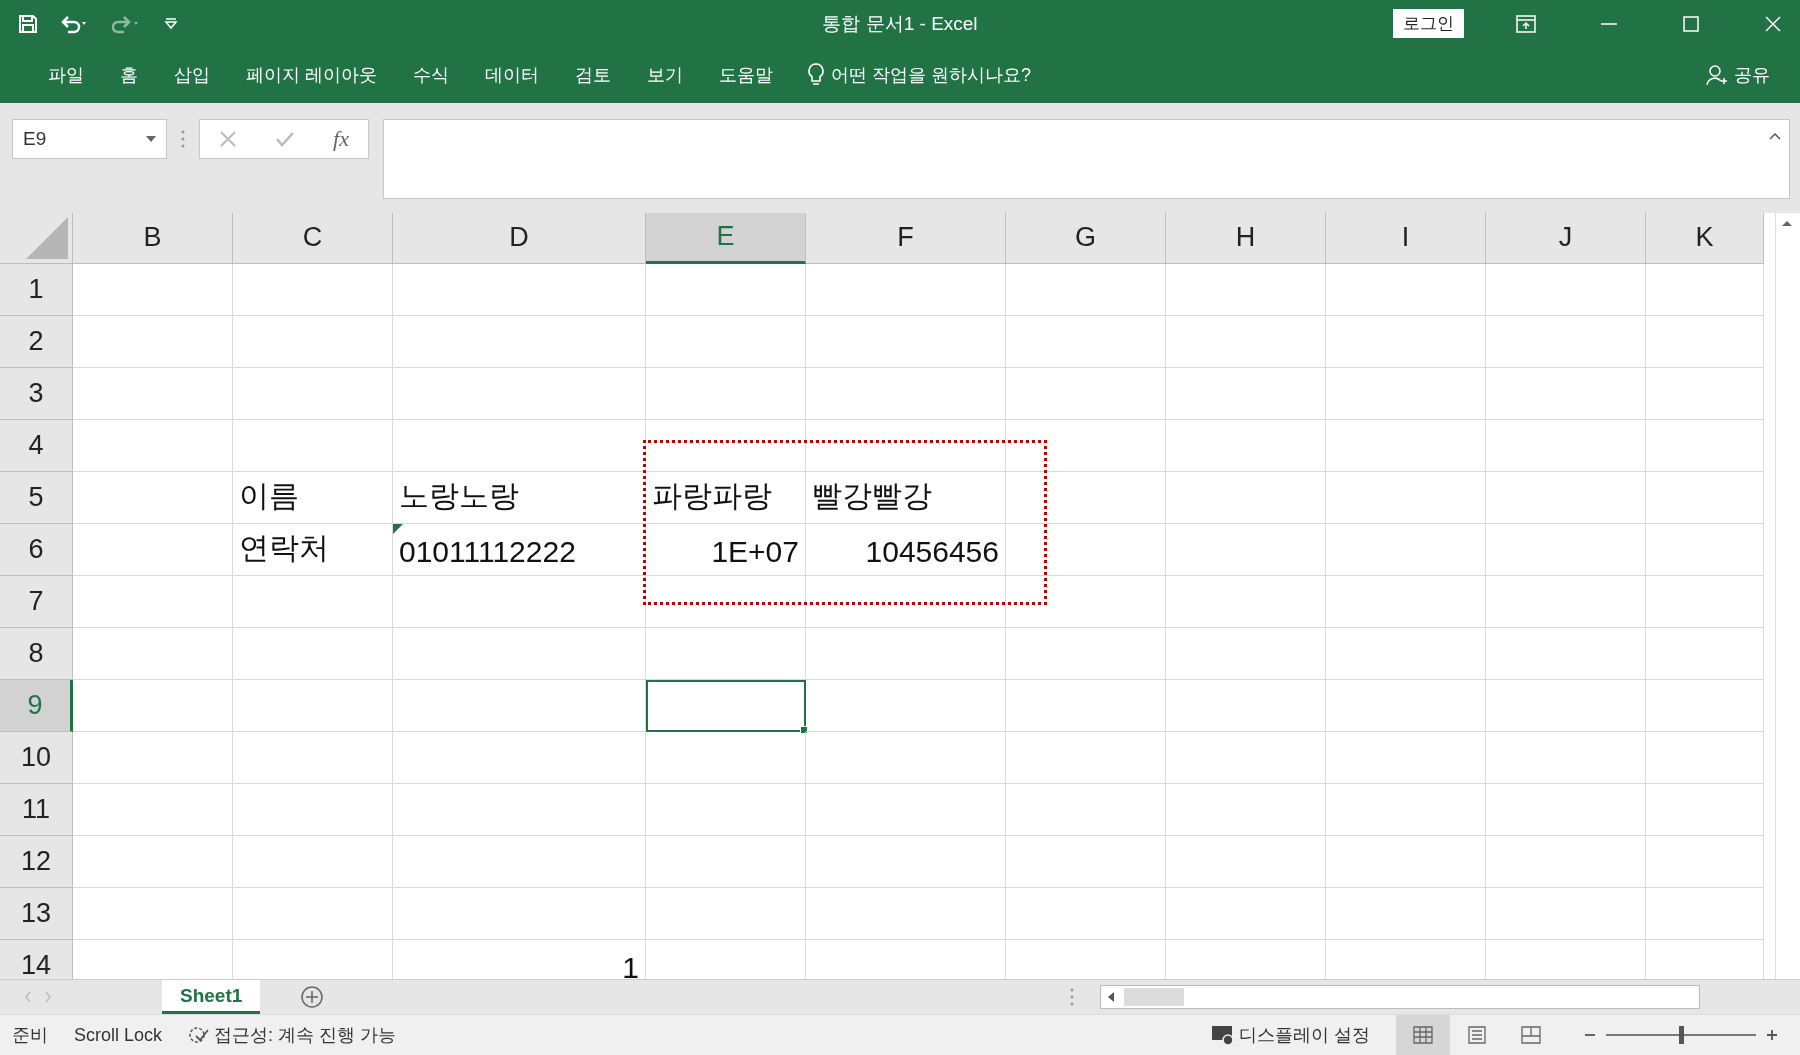 This screenshot has height=1055, width=1800. What do you see at coordinates (36, 959) in the screenshot?
I see `row-header: 14` at bounding box center [36, 959].